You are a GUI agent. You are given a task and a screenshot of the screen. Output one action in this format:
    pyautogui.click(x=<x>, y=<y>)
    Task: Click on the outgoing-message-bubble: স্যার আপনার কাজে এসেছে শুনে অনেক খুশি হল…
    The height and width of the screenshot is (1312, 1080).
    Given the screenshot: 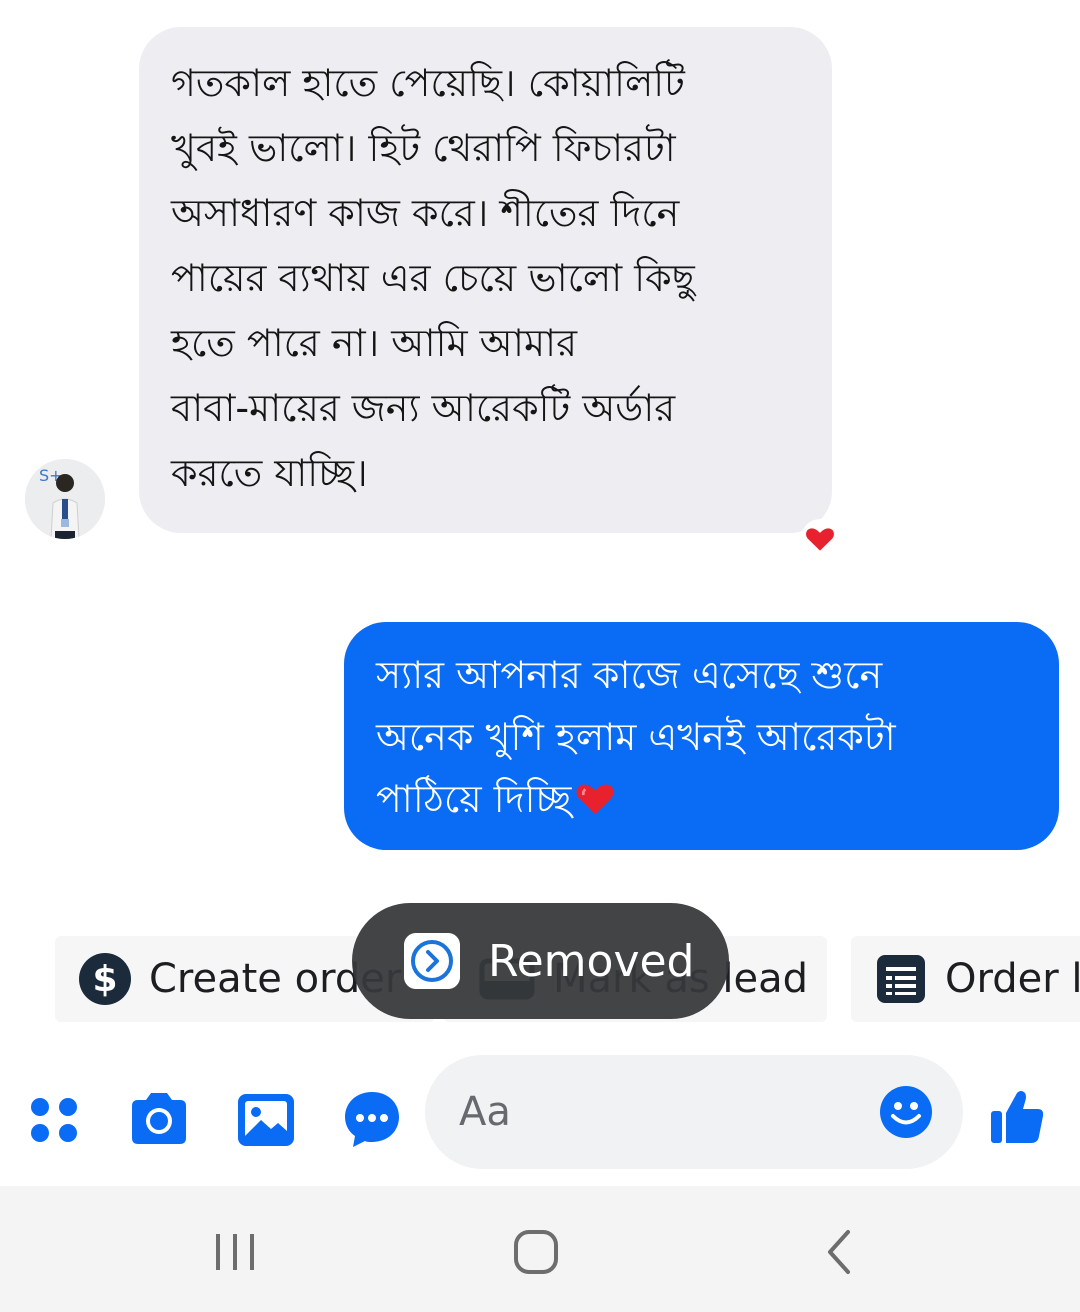 What is the action you would take?
    pyautogui.click(x=701, y=736)
    